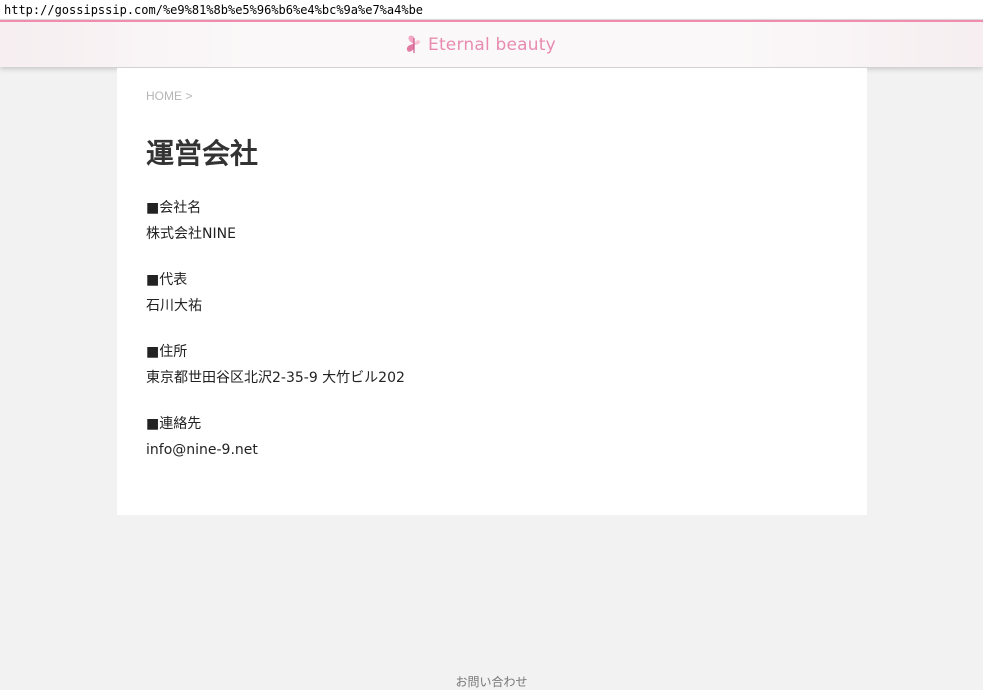 The image size is (983, 690). I want to click on address-section: ■住所 東京都世田谷区北沢2-35-9 大竹ビル202, so click(275, 365).